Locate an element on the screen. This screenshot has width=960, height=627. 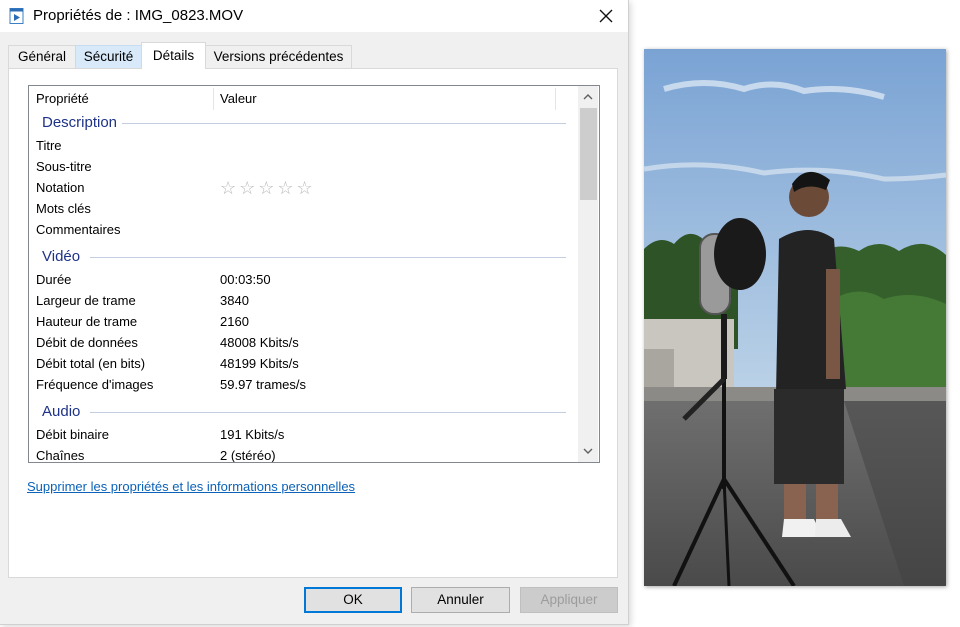
cancel-button: Annuler is located at coordinates (460, 600).